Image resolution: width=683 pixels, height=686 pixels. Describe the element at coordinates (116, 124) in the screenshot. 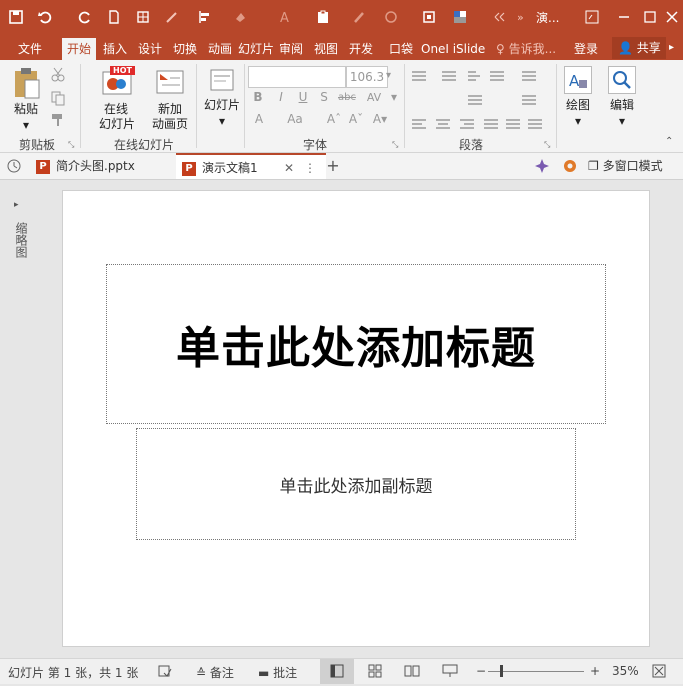

I see `online-slides-label: 幻灯片` at that location.